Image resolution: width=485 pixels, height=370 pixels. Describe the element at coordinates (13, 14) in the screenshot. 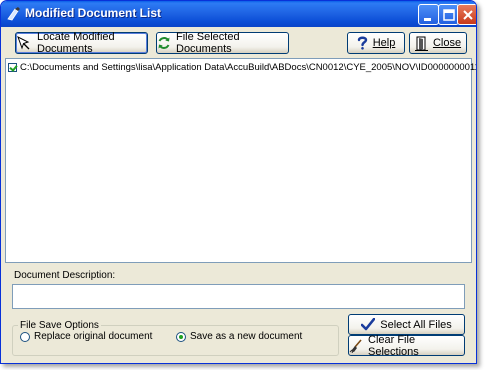

I see `app-icon` at that location.